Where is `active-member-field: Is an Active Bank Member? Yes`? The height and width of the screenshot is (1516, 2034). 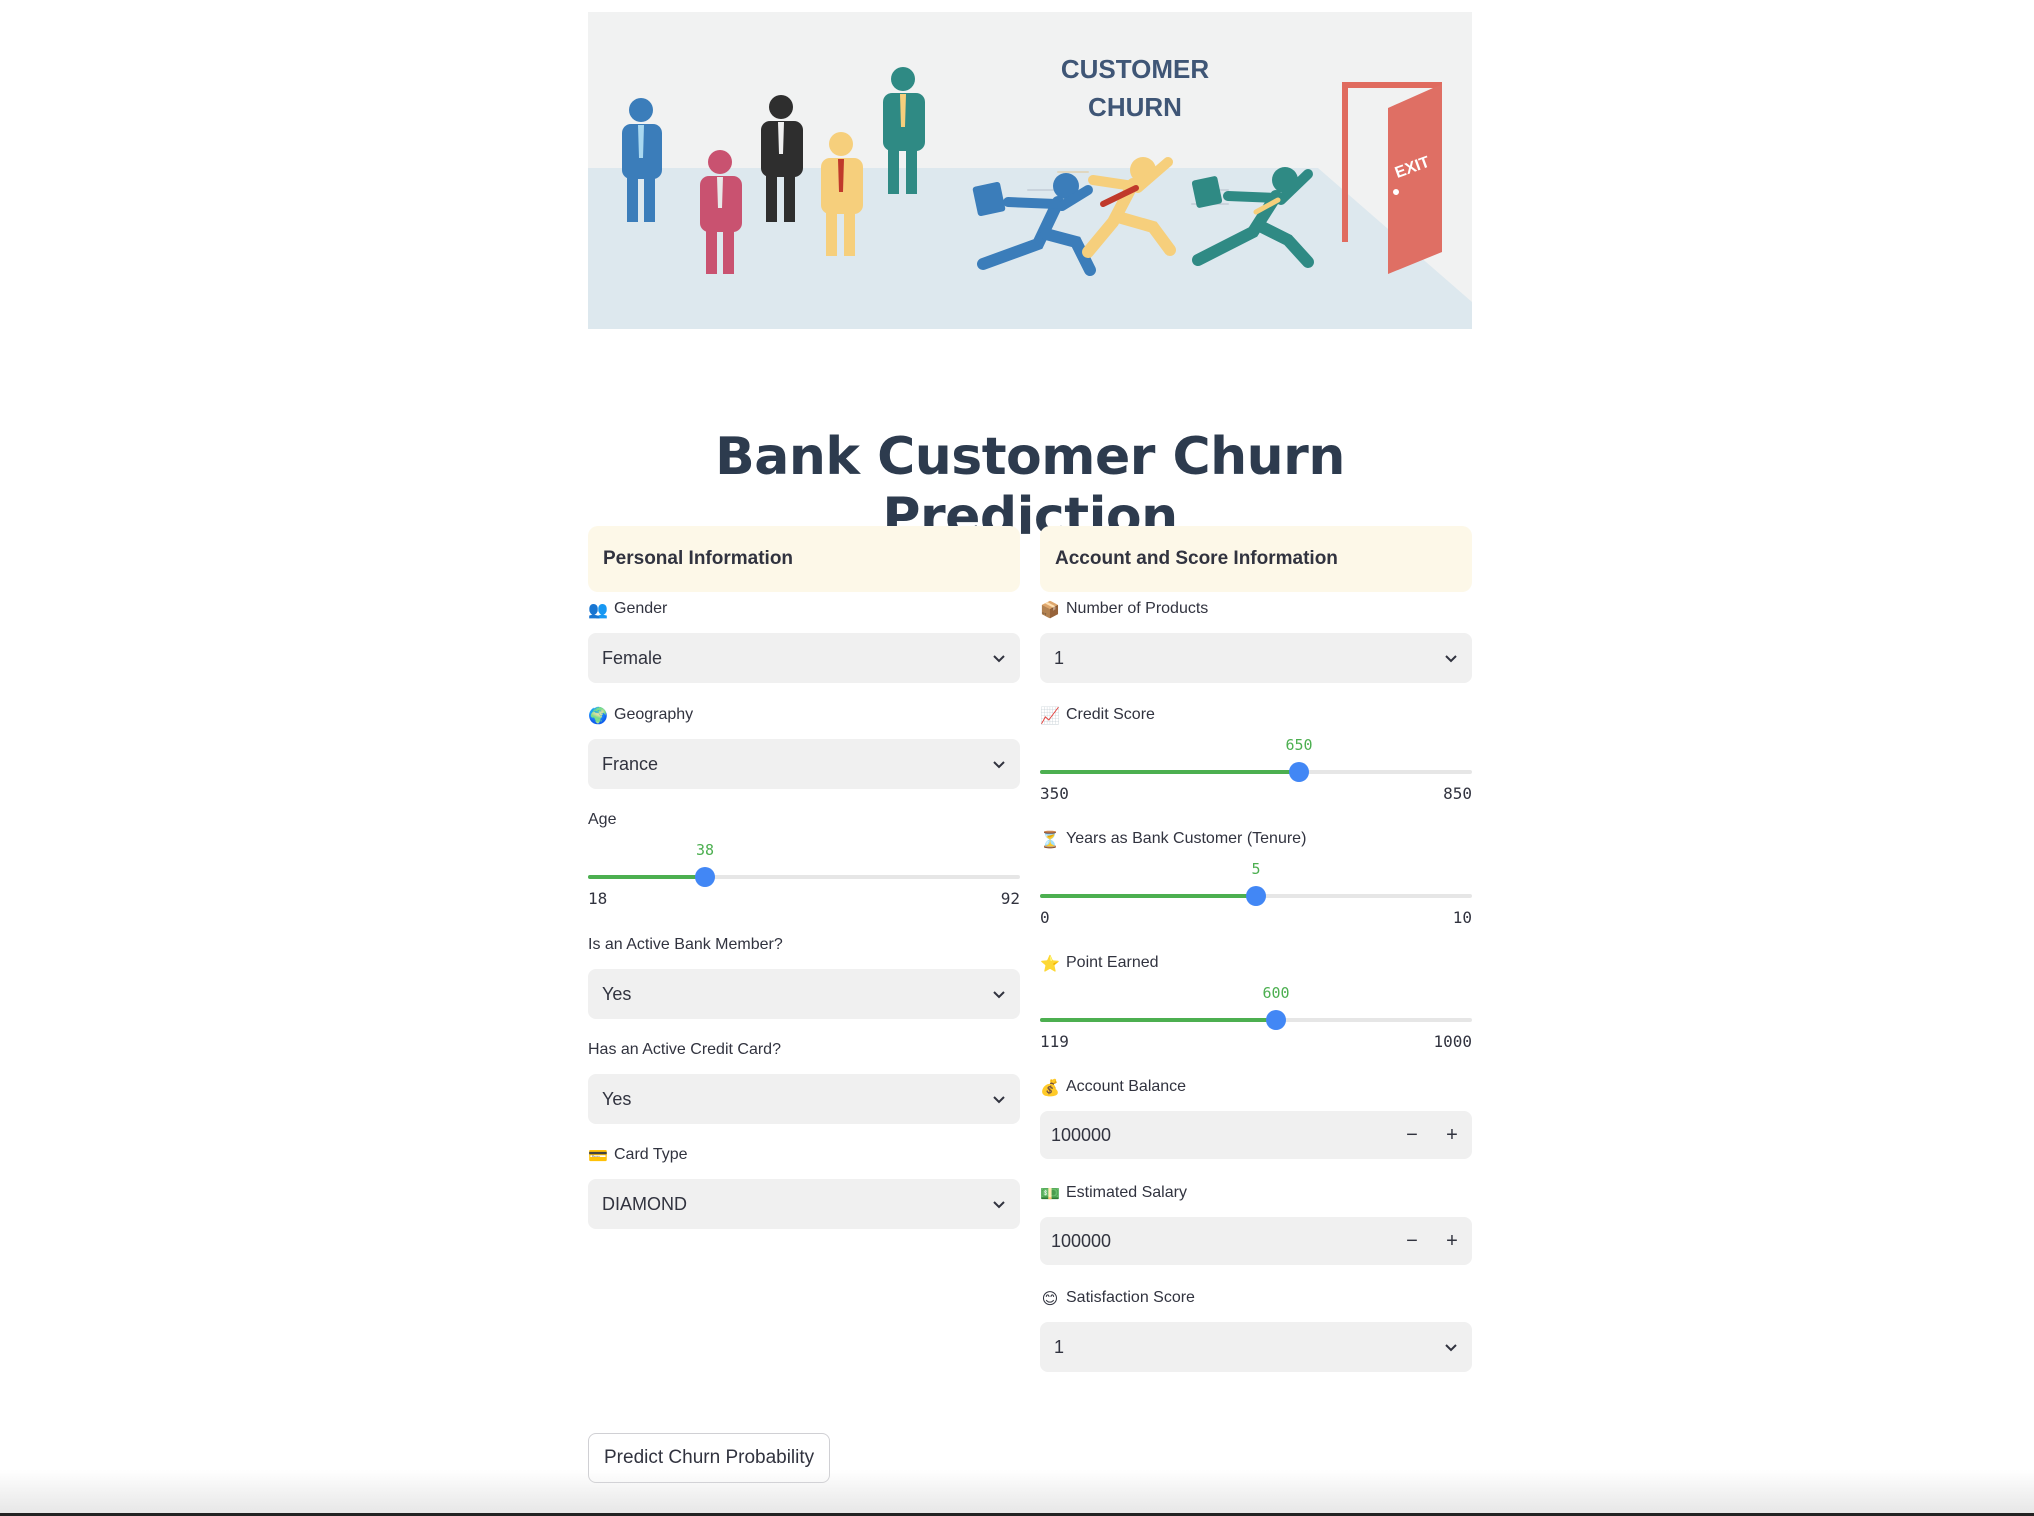 active-member-field: Is an Active Bank Member? Yes is located at coordinates (804, 976).